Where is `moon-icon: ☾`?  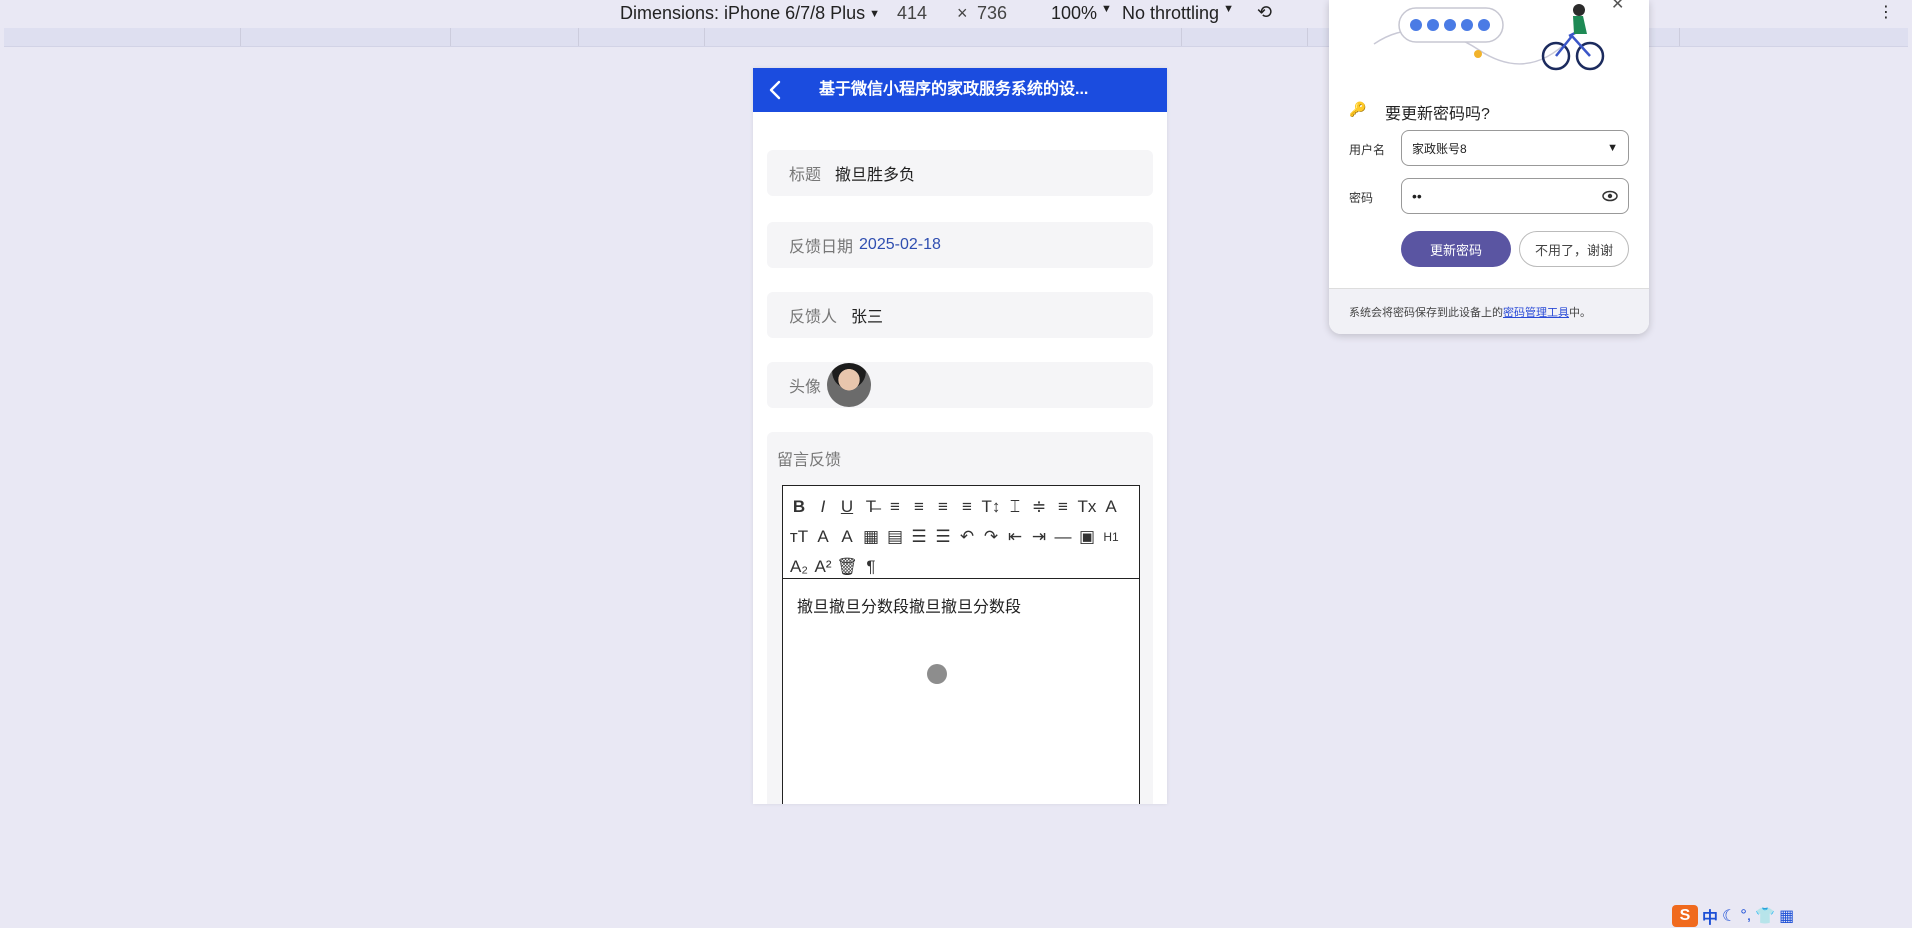 moon-icon: ☾ is located at coordinates (1729, 916).